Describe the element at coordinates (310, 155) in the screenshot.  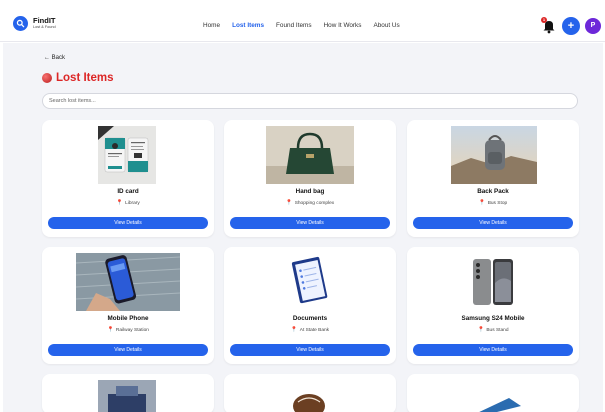
I see `hand-bag-image` at that location.